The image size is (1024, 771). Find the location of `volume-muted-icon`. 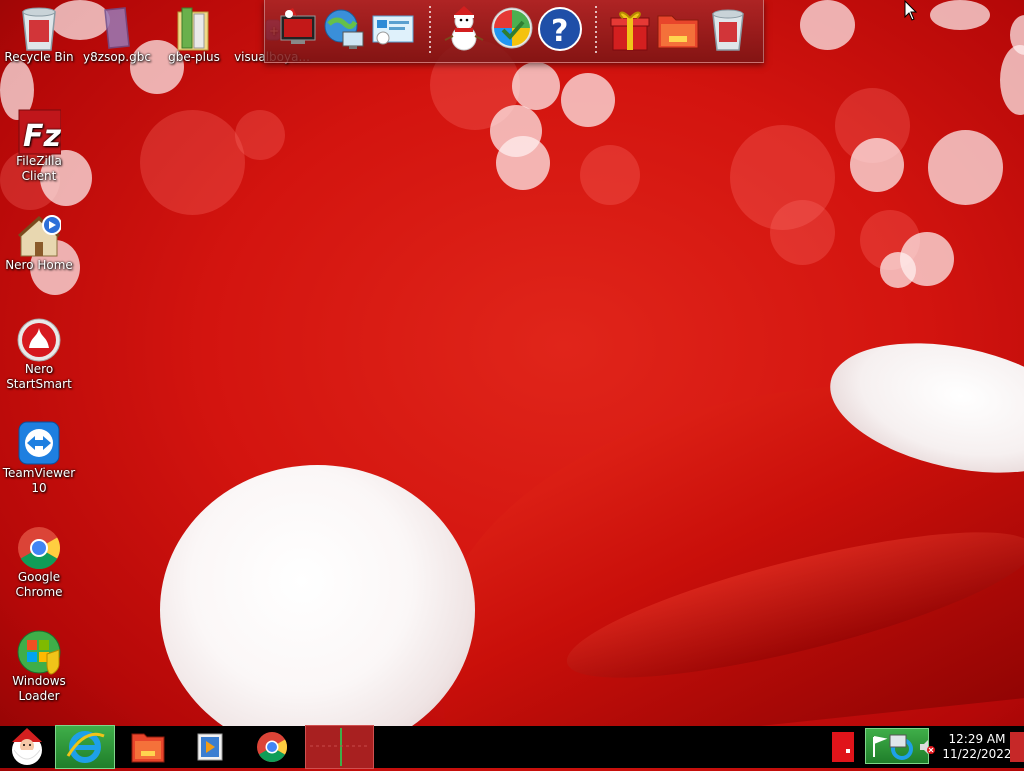

volume-muted-icon is located at coordinates (927, 747).